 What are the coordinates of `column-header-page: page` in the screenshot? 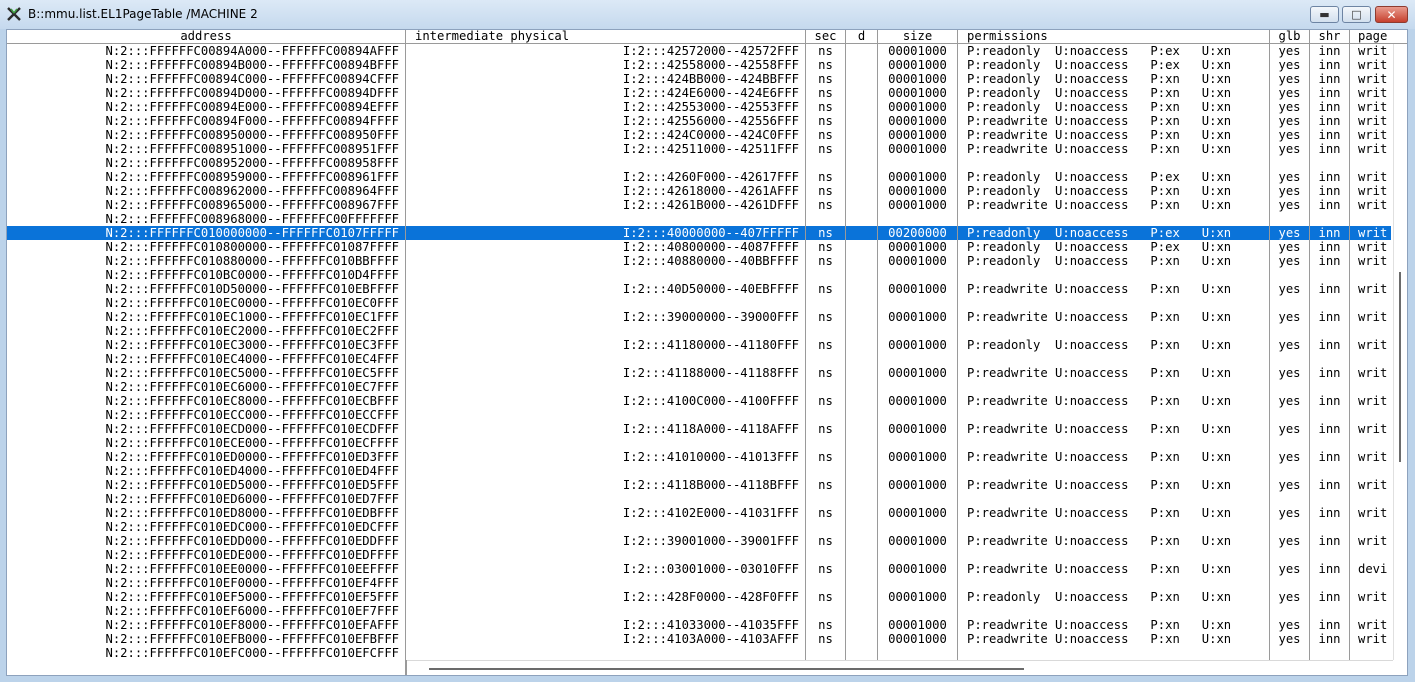 It's located at (1378, 36).